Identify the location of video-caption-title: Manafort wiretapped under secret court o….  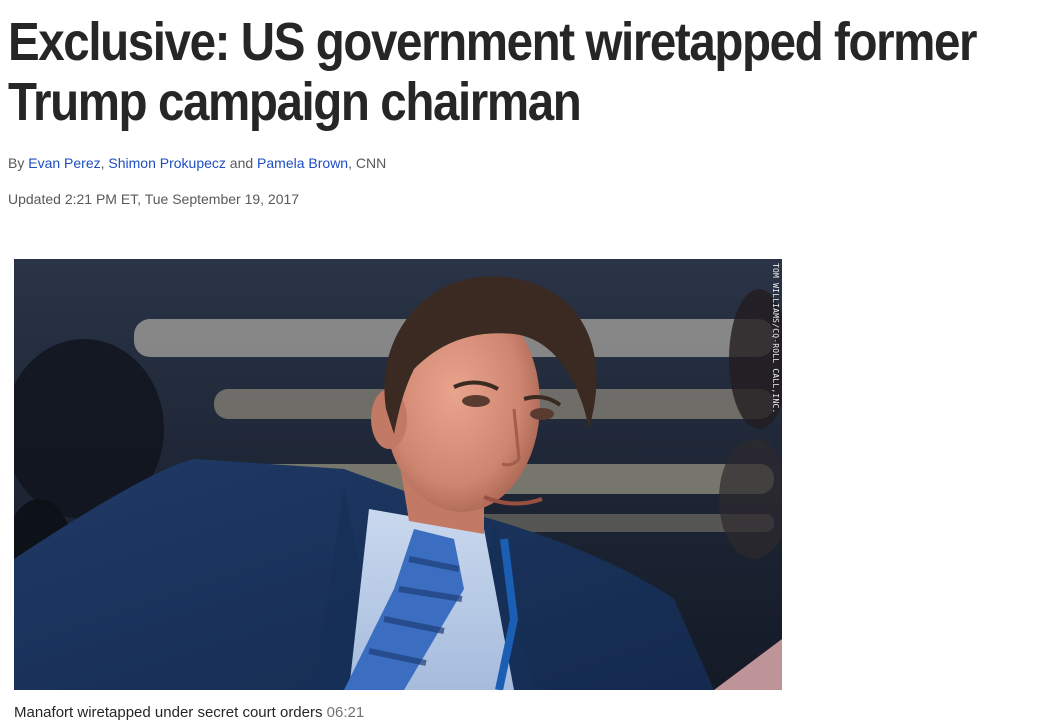
(168, 712).